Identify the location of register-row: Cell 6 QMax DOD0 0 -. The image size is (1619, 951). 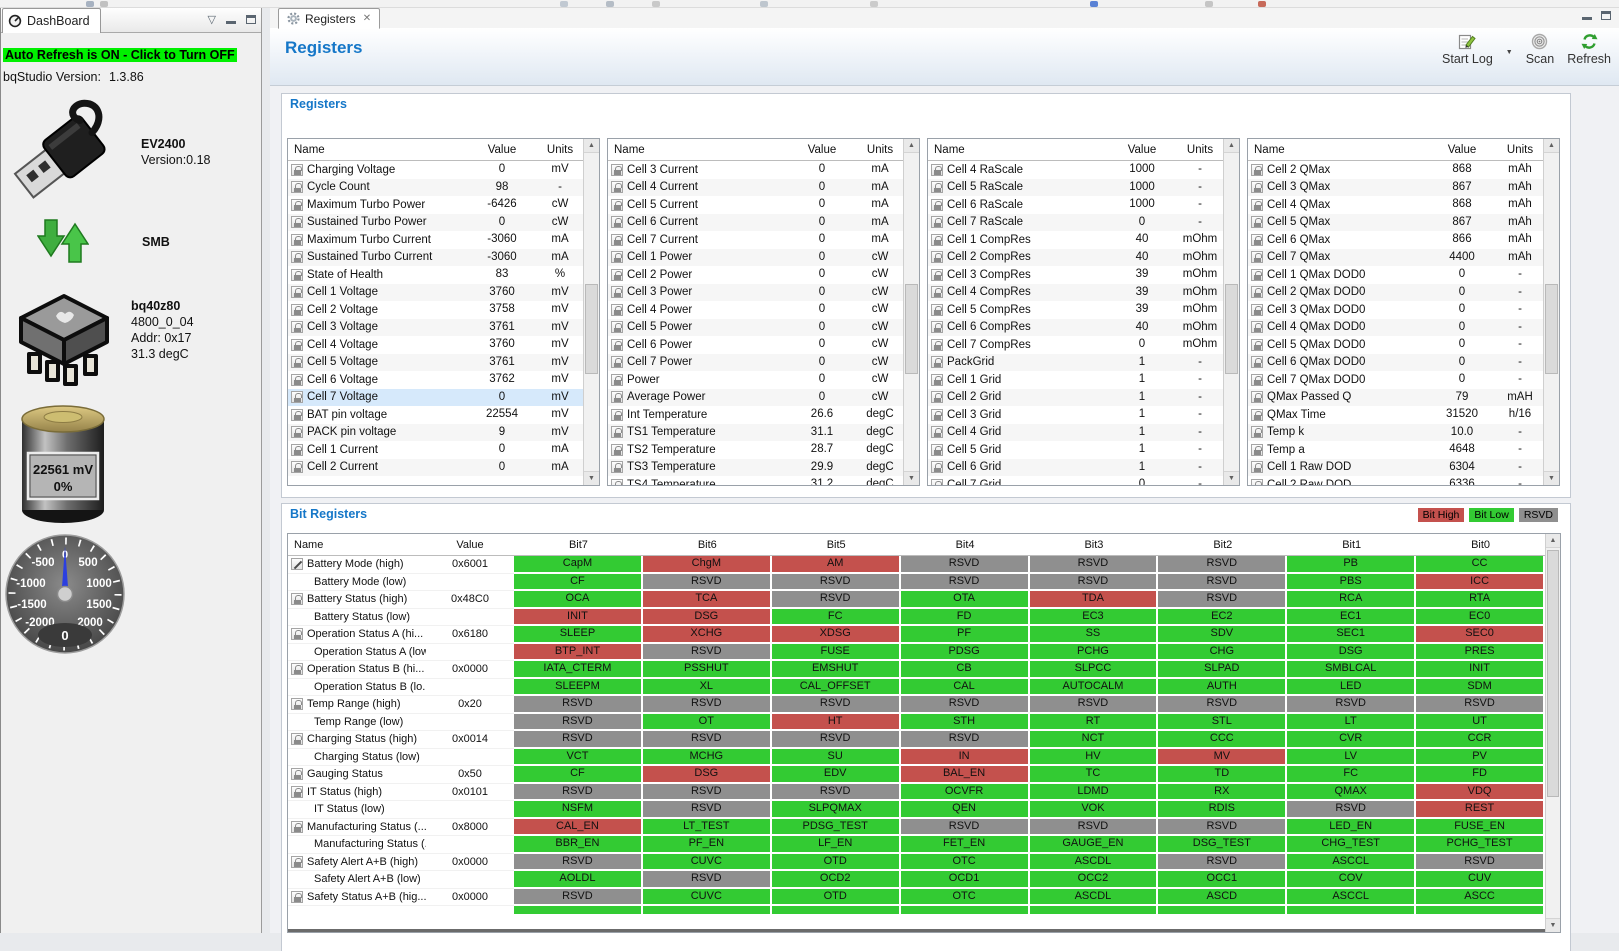
(1403, 362).